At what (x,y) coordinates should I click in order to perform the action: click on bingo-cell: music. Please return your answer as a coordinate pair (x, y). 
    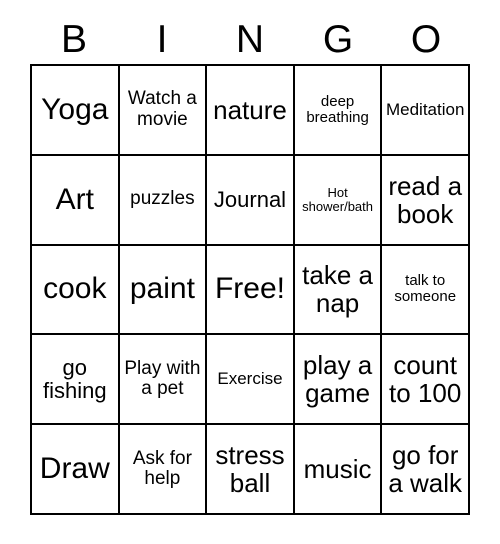
    Looking at the image, I should click on (338, 470).